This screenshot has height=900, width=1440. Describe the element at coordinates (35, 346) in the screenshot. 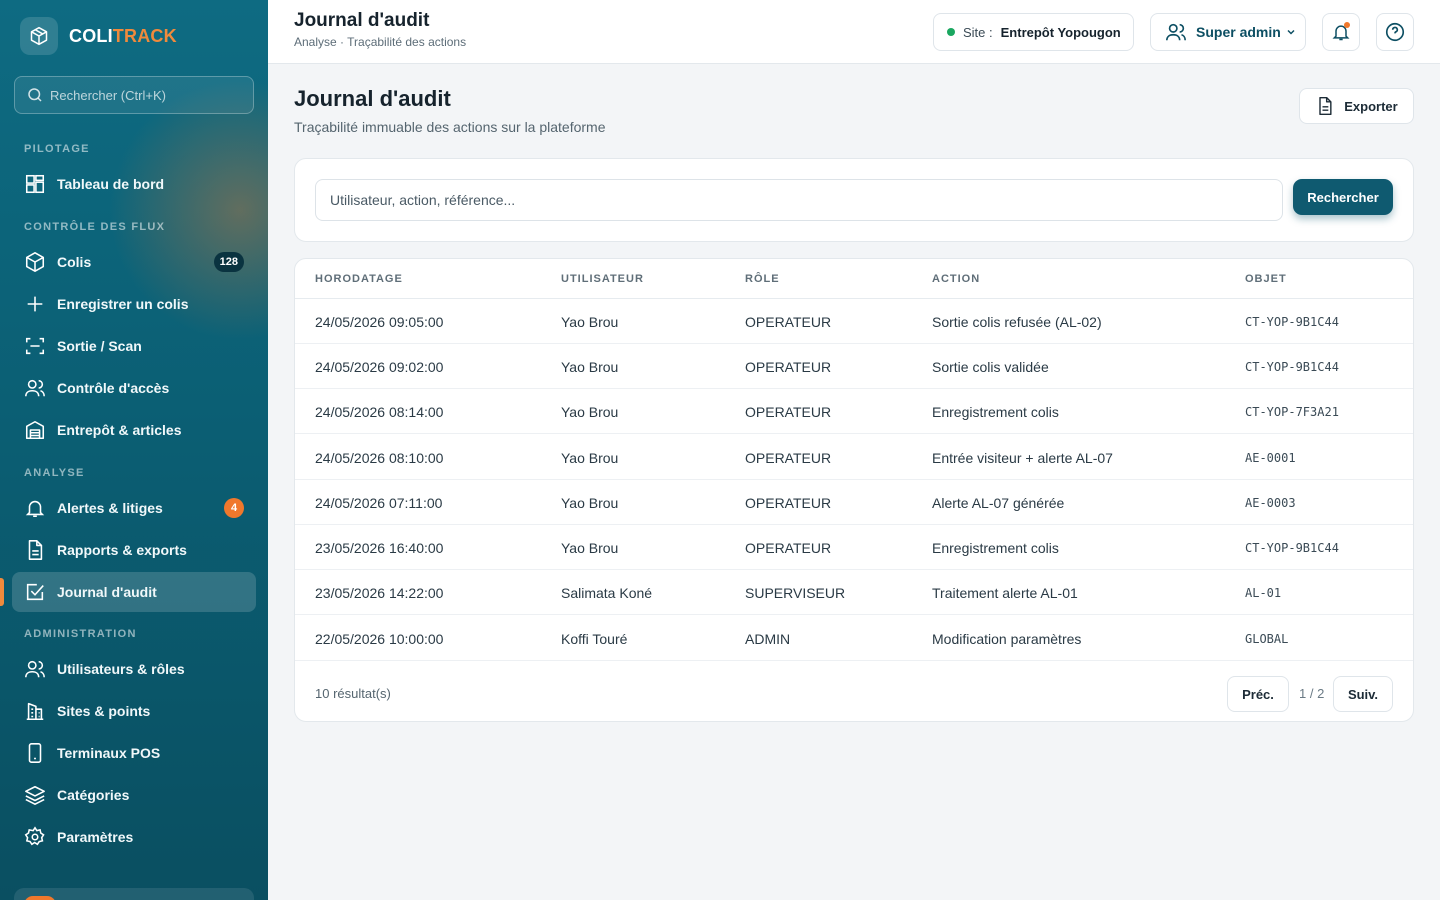

I see `scan-icon` at that location.